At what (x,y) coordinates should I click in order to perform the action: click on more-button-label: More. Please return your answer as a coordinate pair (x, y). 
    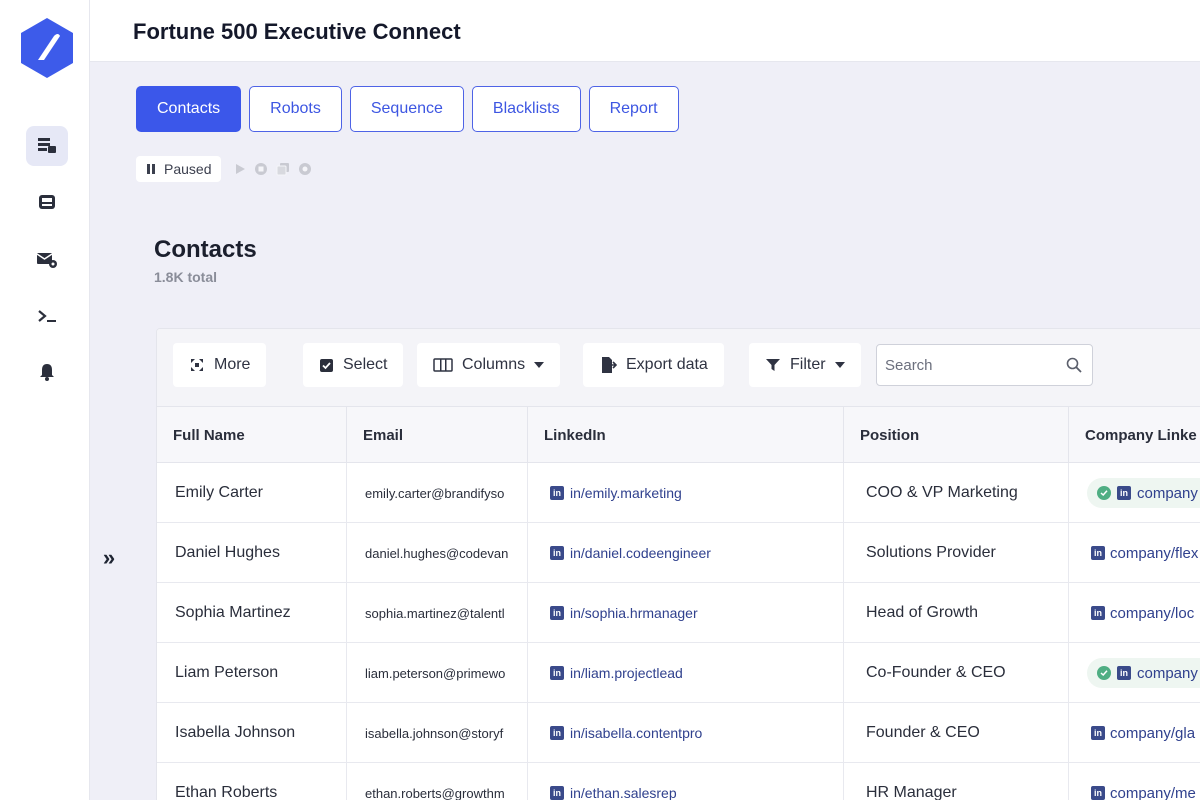
    Looking at the image, I should click on (232, 364).